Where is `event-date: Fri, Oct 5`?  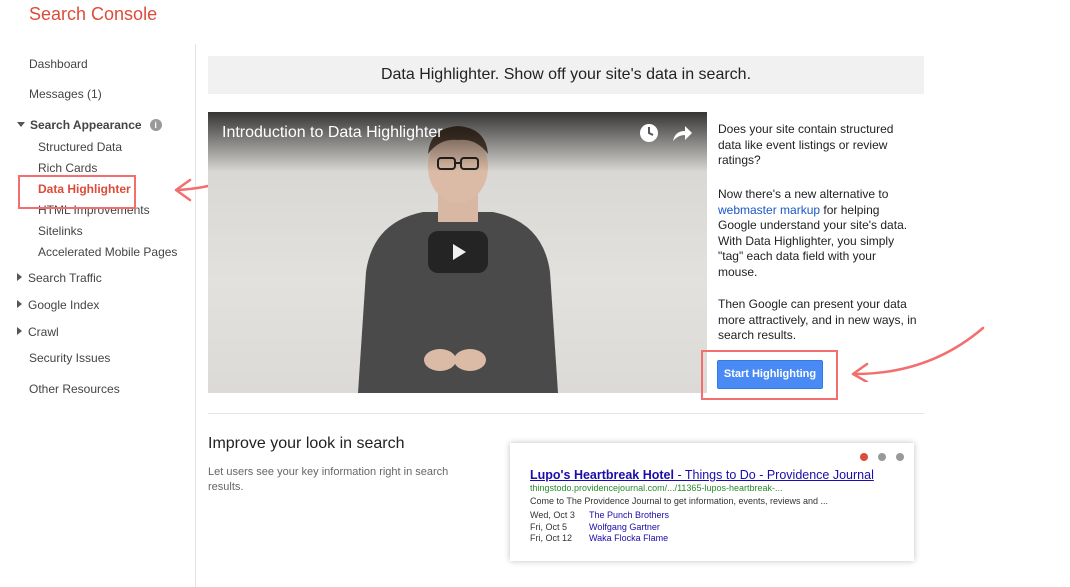 event-date: Fri, Oct 5 is located at coordinates (549, 527).